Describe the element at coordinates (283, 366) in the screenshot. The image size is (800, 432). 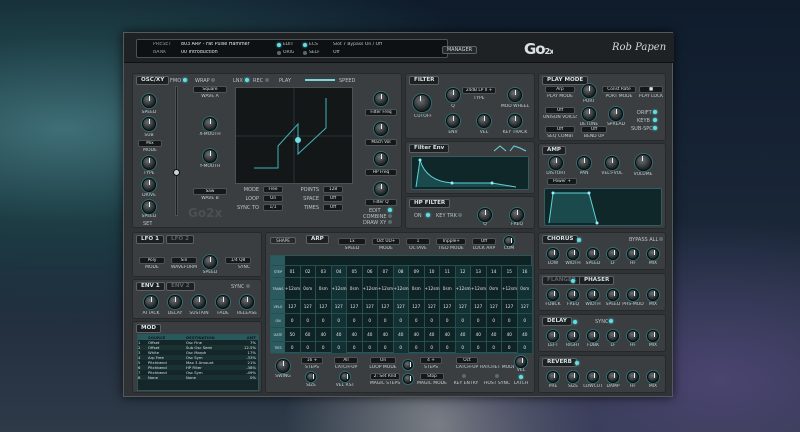
I see `swing-knob` at that location.